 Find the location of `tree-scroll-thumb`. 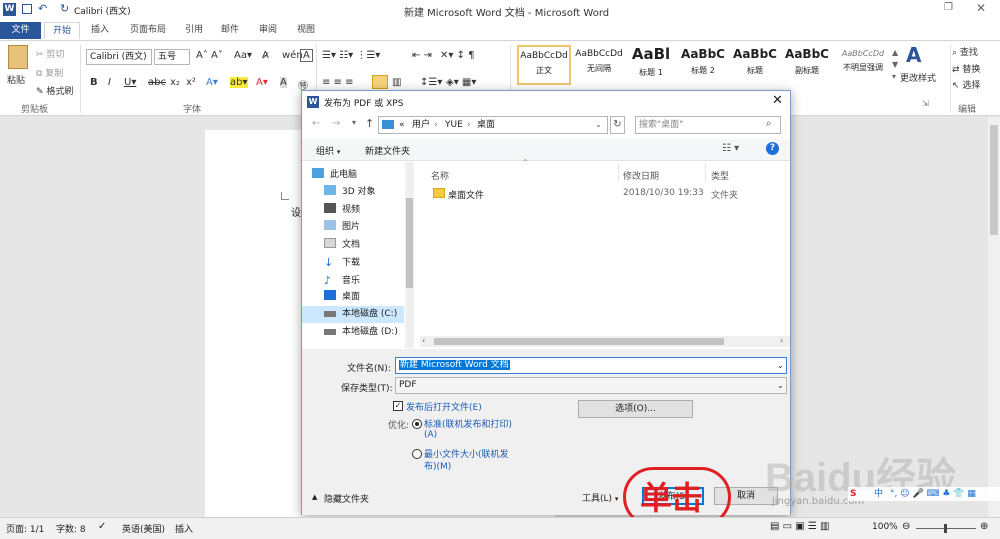

tree-scroll-thumb is located at coordinates (409, 243).